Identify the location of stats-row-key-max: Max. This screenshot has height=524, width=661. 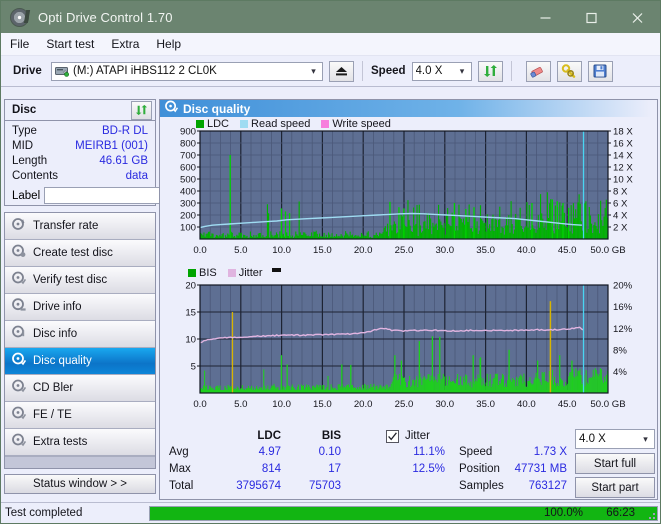
(180, 469).